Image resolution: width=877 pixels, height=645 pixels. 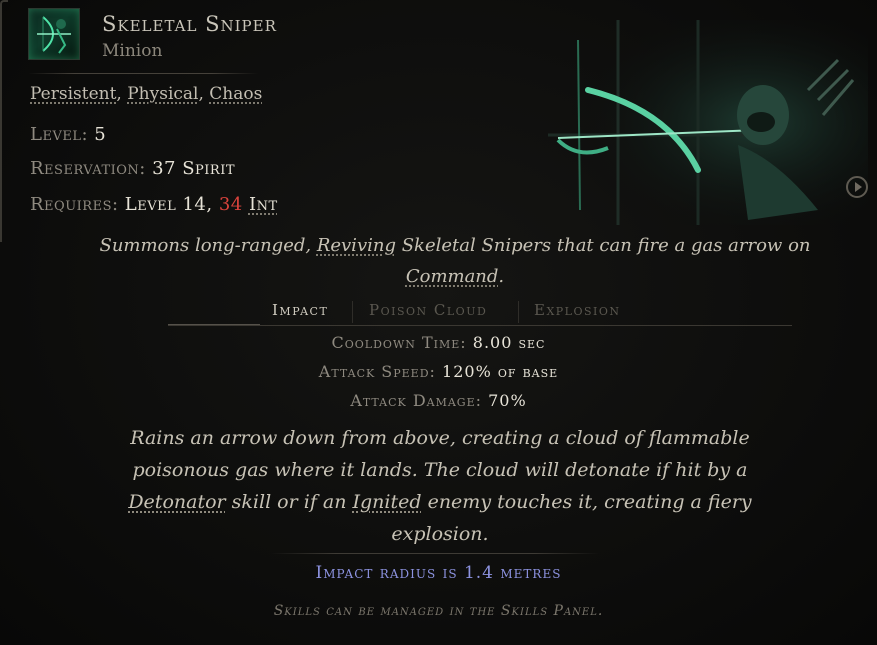 What do you see at coordinates (132, 51) in the screenshot?
I see `skill-type: Minion` at bounding box center [132, 51].